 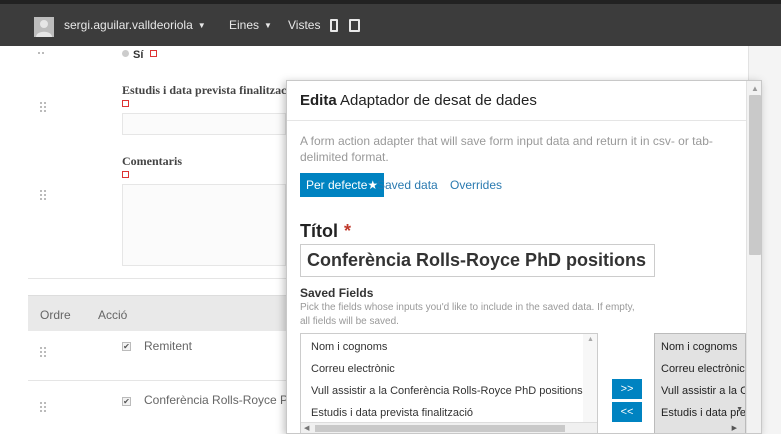 I want to click on modal-title-action: Edita, so click(x=318, y=100).